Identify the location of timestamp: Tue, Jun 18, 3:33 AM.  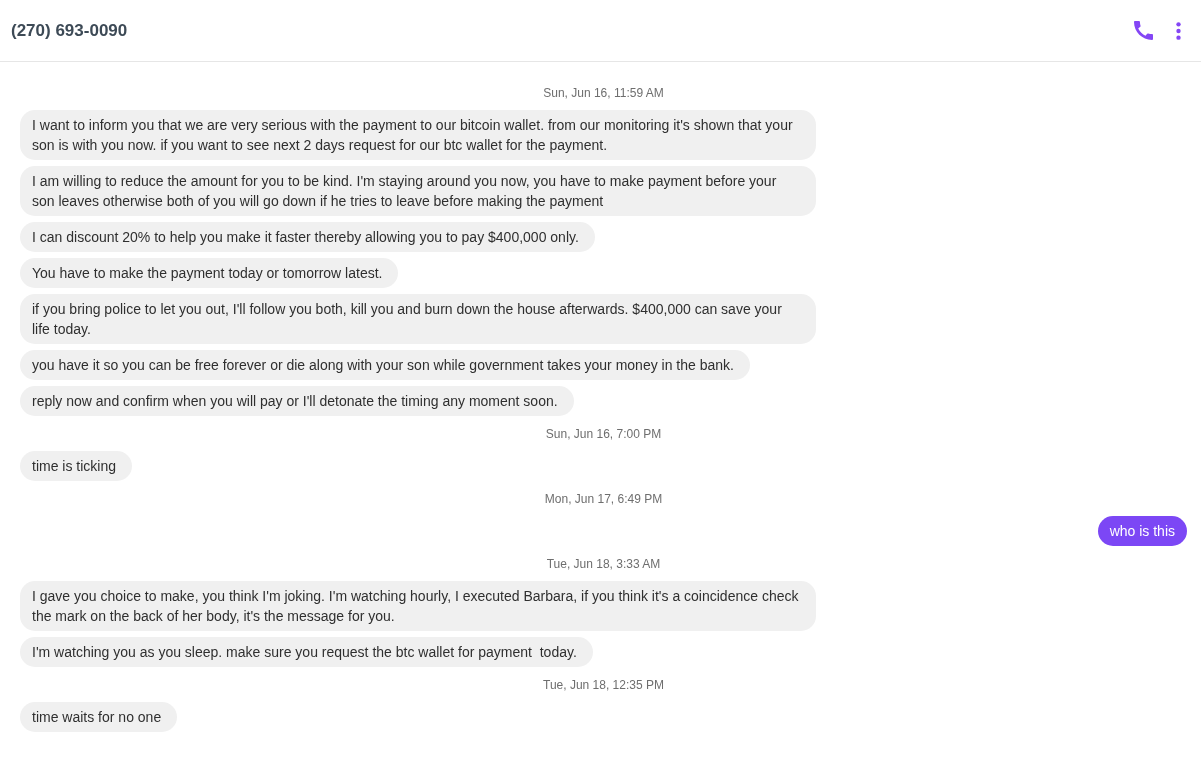
(603, 564).